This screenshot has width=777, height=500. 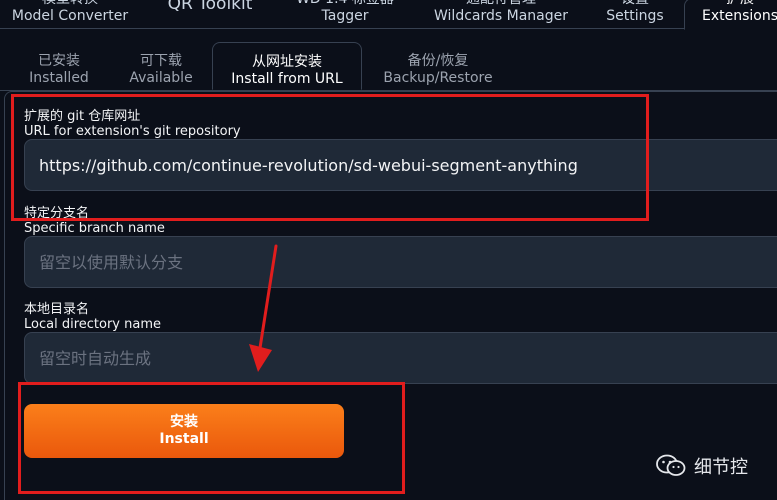 I want to click on label-zh: 扩展的 git 仓库网址, so click(x=82, y=116).